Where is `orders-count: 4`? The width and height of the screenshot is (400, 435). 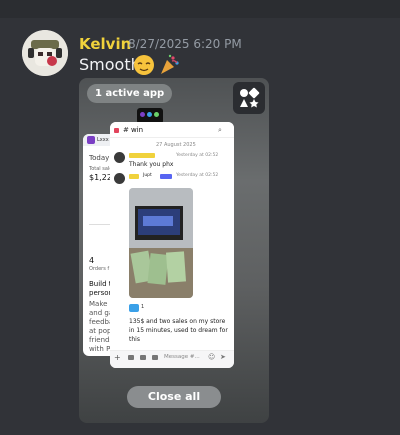 orders-count: 4 is located at coordinates (92, 260).